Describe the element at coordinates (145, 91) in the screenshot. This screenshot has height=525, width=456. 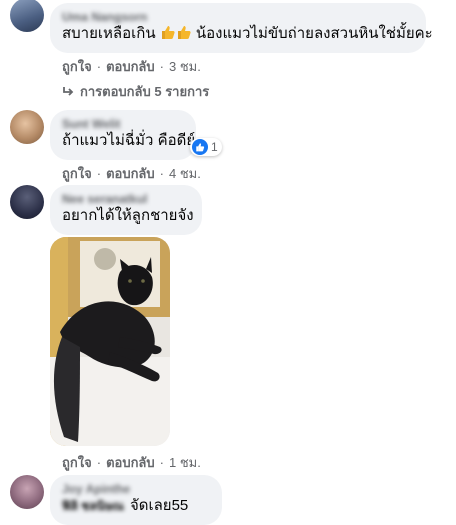
I see `replies-count-label: การตอบกลับ 5 รายการ` at that location.